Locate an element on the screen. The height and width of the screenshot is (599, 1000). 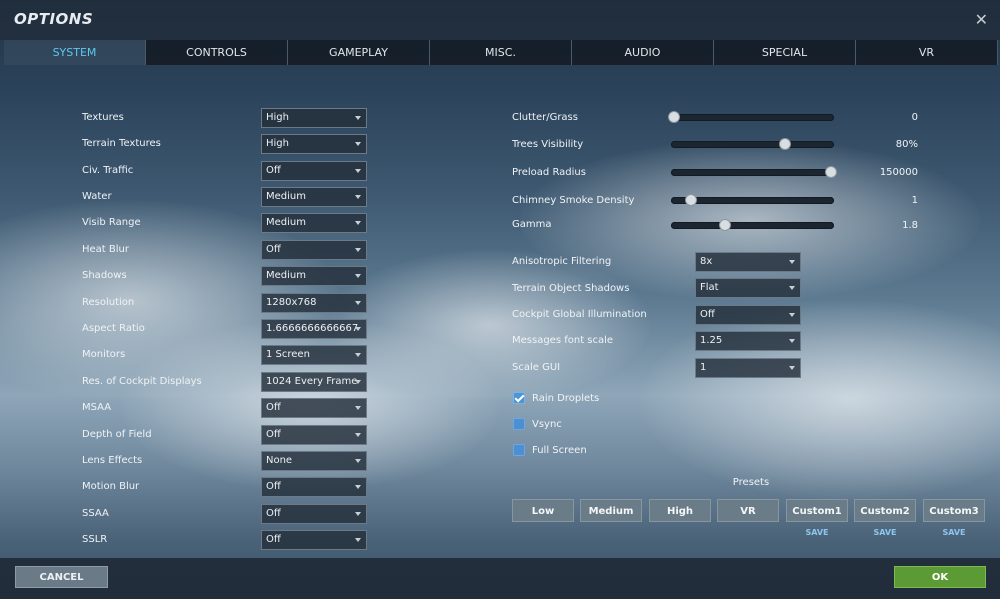
terrain-object-shadows-value: Flat is located at coordinates (709, 287).